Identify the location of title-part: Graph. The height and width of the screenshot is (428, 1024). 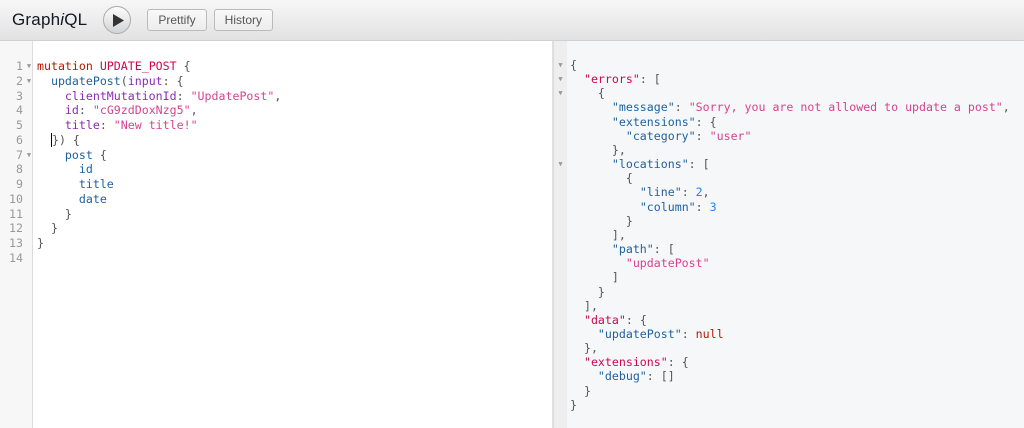
(36, 19).